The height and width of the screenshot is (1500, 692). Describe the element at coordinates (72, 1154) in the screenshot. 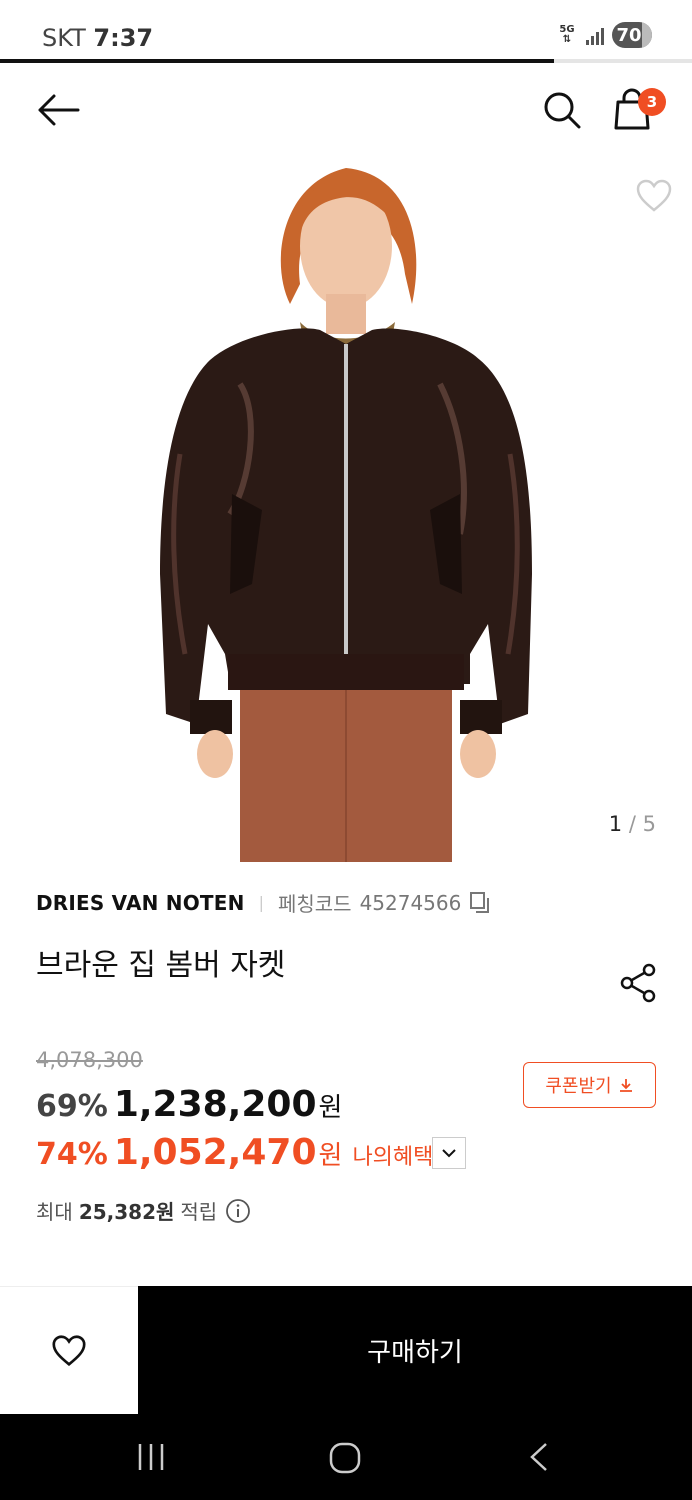

I see `benefit-rate: 74%` at that location.